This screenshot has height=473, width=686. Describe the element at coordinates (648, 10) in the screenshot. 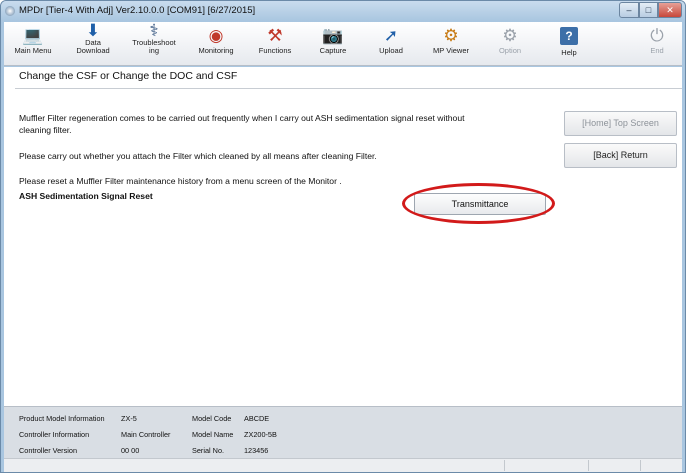

I see `maximize-button: □` at that location.